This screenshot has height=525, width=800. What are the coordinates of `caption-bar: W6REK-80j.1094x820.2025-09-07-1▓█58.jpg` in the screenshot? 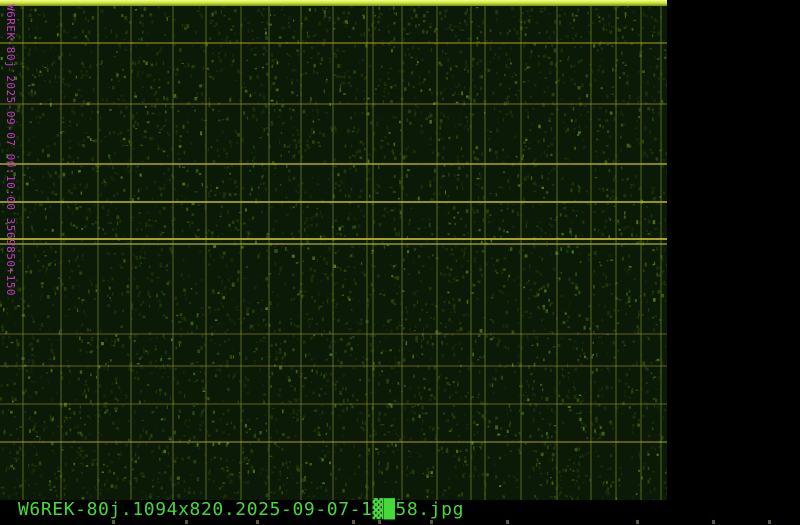 It's located at (400, 512).